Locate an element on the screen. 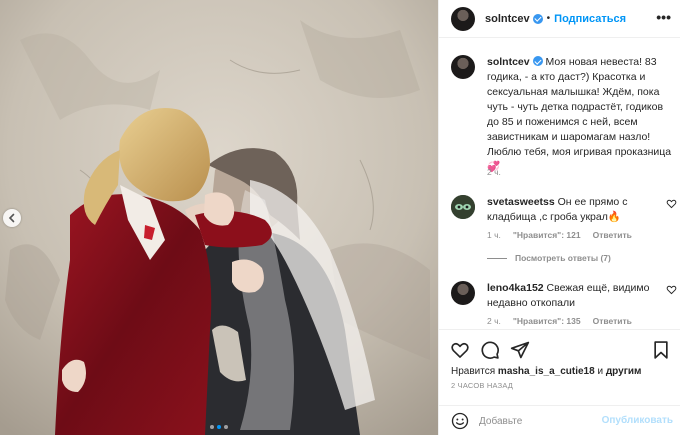 The image size is (680, 435). comment-username: svetasweetss is located at coordinates (521, 202).